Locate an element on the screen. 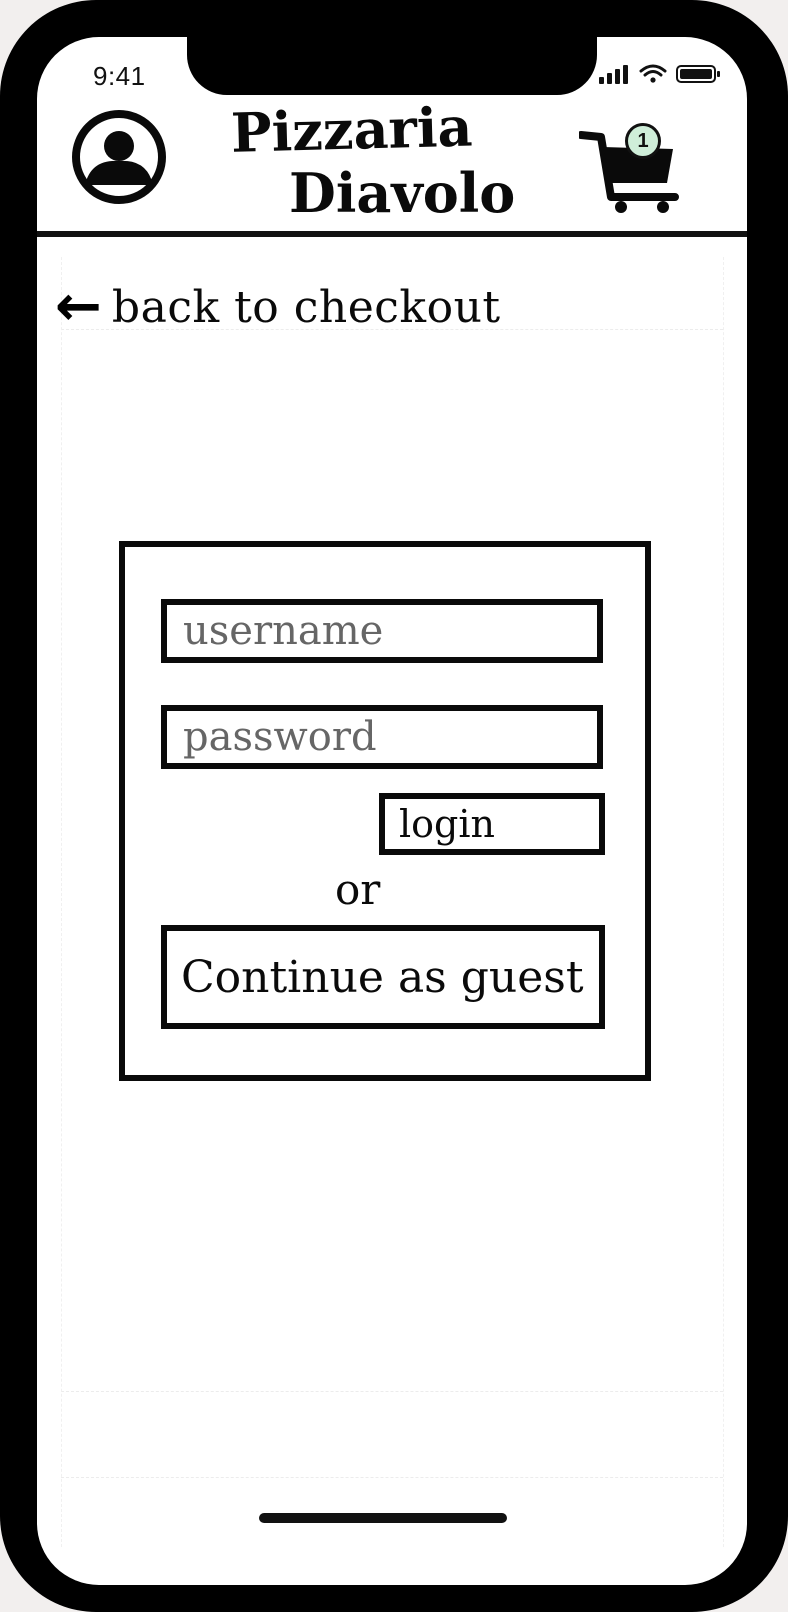 This screenshot has height=1612, width=788. password-input is located at coordinates (382, 737).